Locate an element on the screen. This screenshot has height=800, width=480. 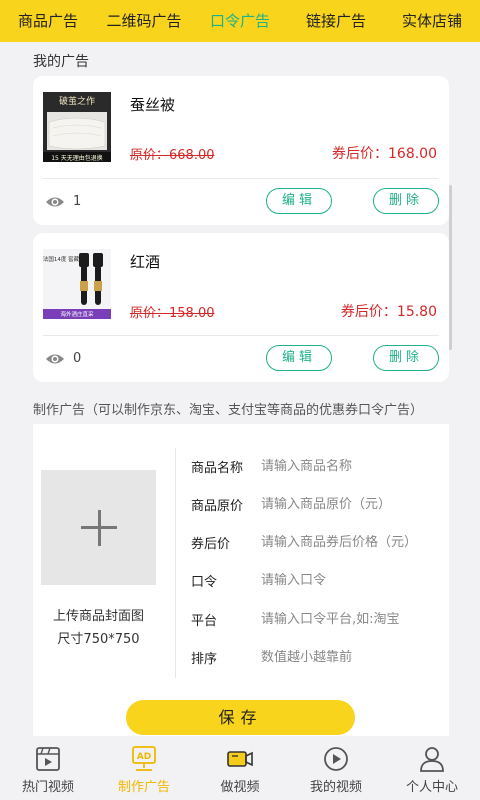
product-name-label: 商品名称 is located at coordinates (217, 468).